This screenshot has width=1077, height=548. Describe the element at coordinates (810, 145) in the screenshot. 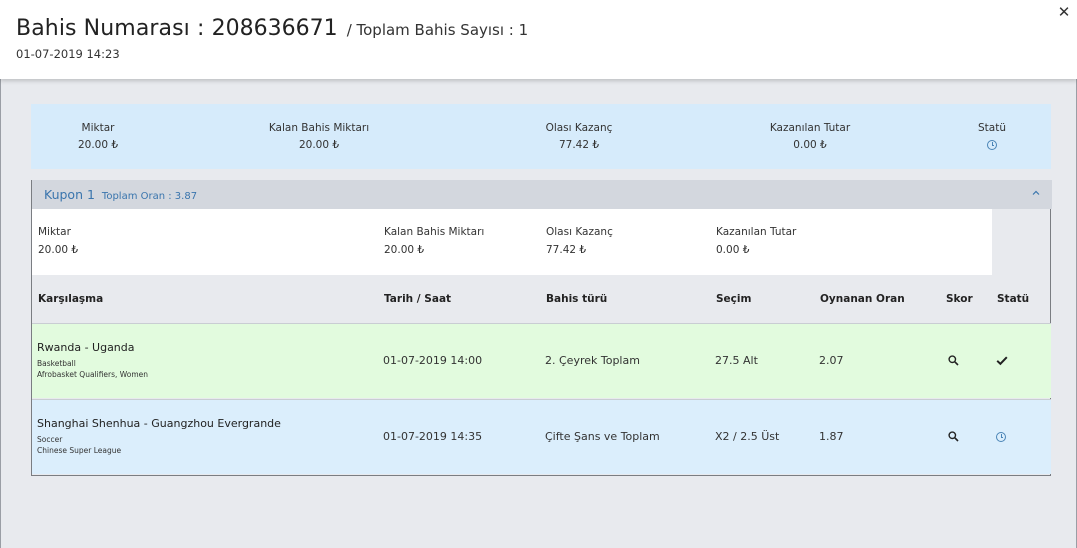

I see `summary-won-value: 0.00 ₺` at that location.